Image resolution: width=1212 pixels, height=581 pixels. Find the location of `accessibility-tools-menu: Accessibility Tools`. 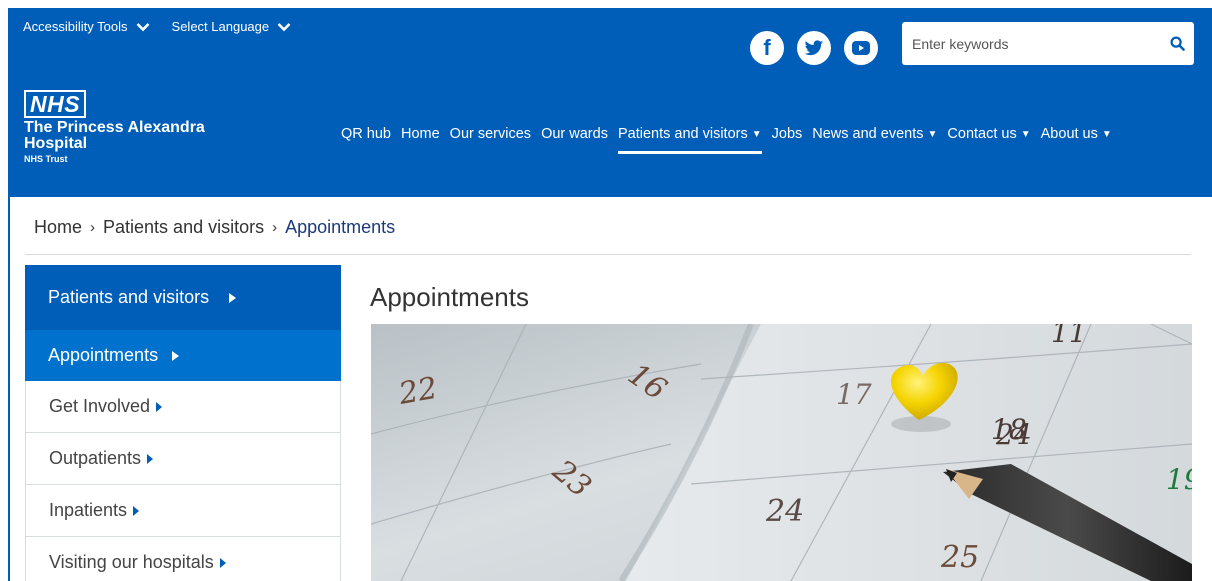

accessibility-tools-menu: Accessibility Tools is located at coordinates (86, 26).